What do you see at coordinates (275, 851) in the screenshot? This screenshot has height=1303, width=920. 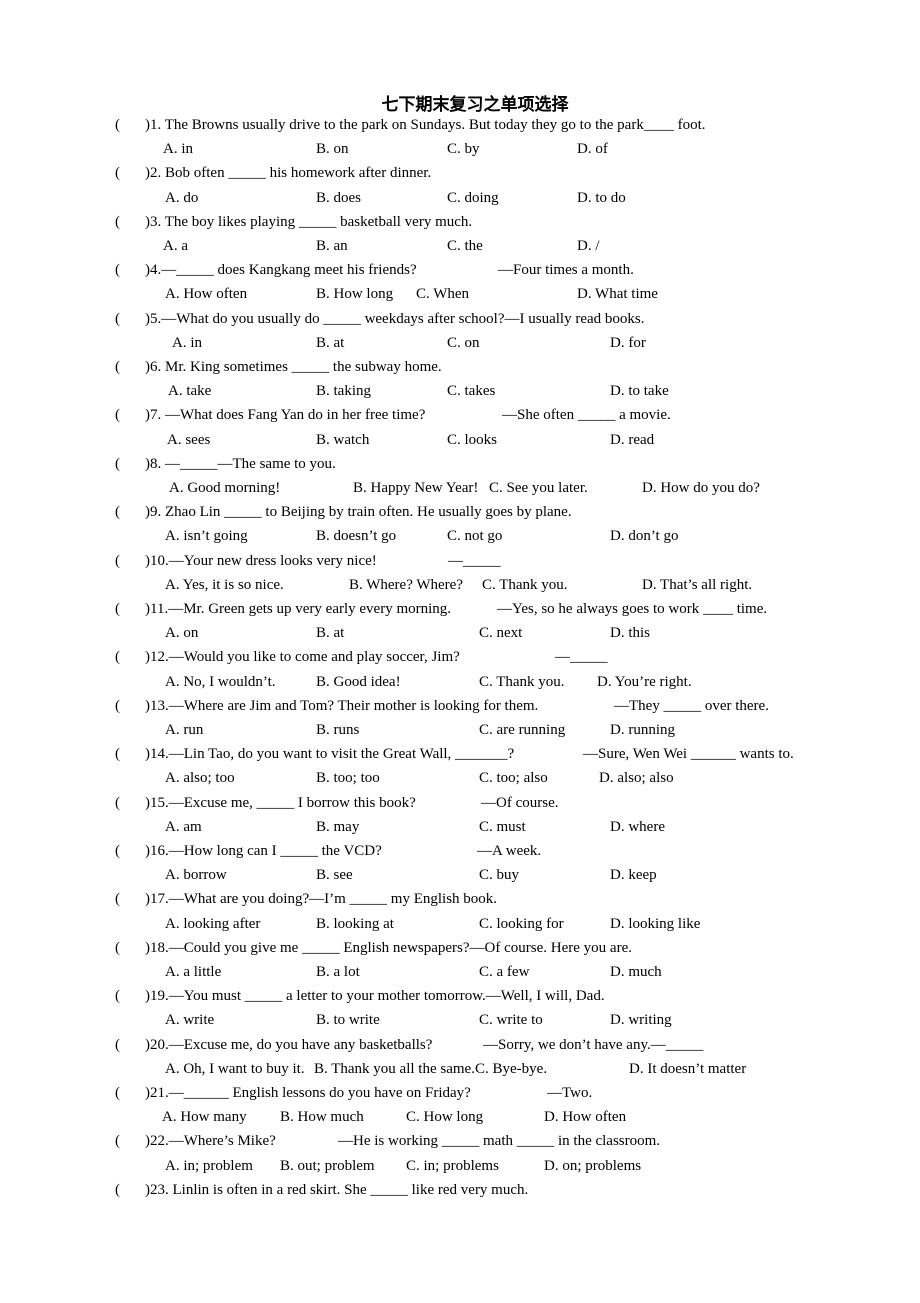 I see `question-stem: —How long can I _____ the VCD?` at bounding box center [275, 851].